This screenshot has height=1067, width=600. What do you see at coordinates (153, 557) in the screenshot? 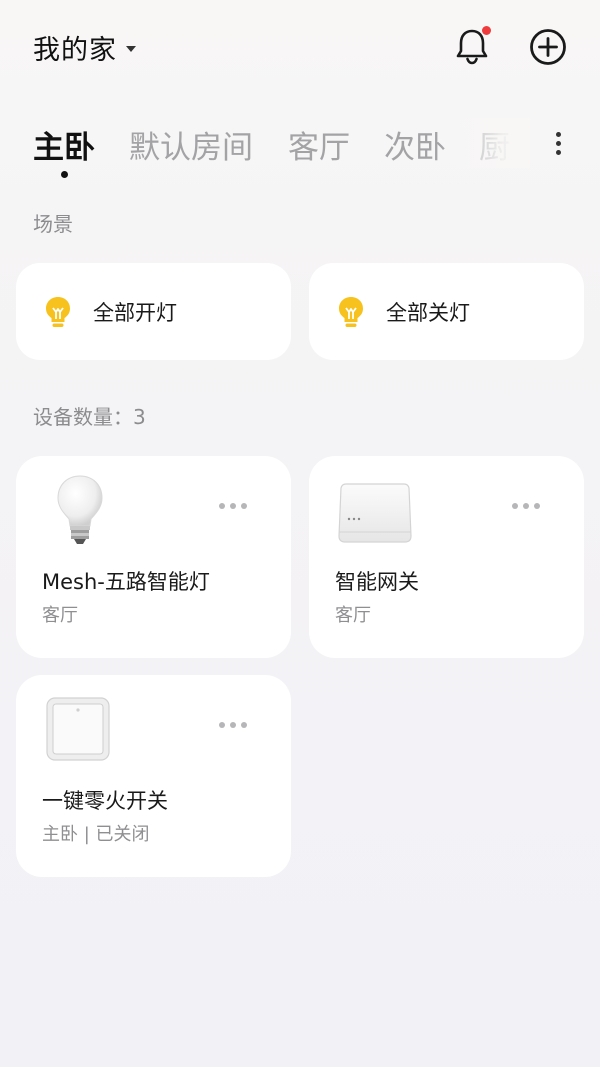
I see `device-card-mesh-light: Mesh-五路智能灯 客厅` at bounding box center [153, 557].